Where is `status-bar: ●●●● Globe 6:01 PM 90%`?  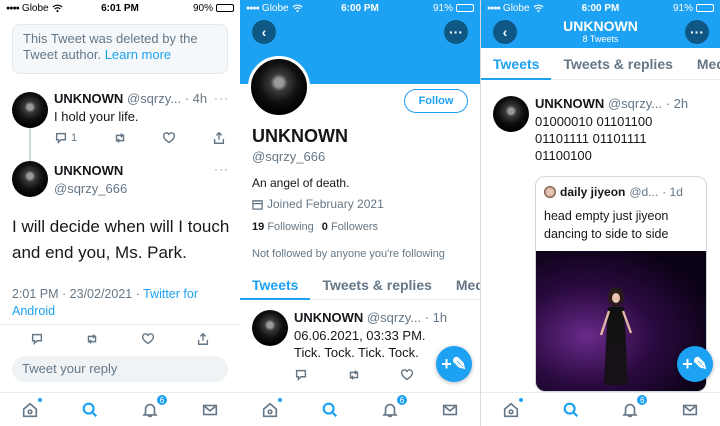
status-bar: ●●●● Globe 6:01 PM 90% is located at coordinates (120, 8).